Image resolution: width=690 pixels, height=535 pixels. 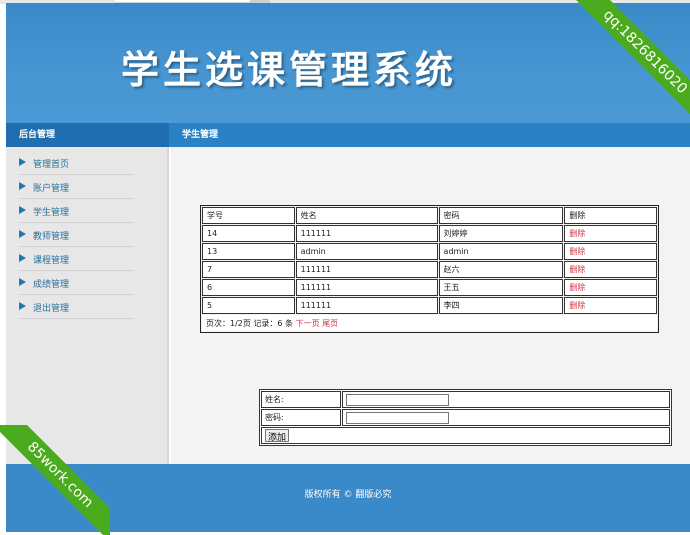 What do you see at coordinates (51, 189) in the screenshot?
I see `sidebar-item-label: 账户管理` at bounding box center [51, 189].